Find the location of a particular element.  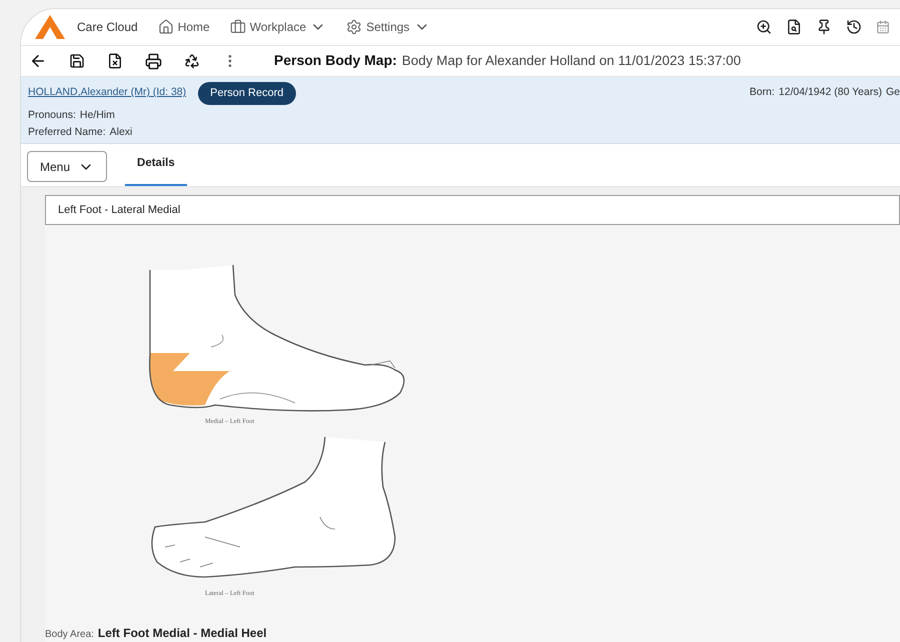

app-name: Care Cloud is located at coordinates (107, 27).